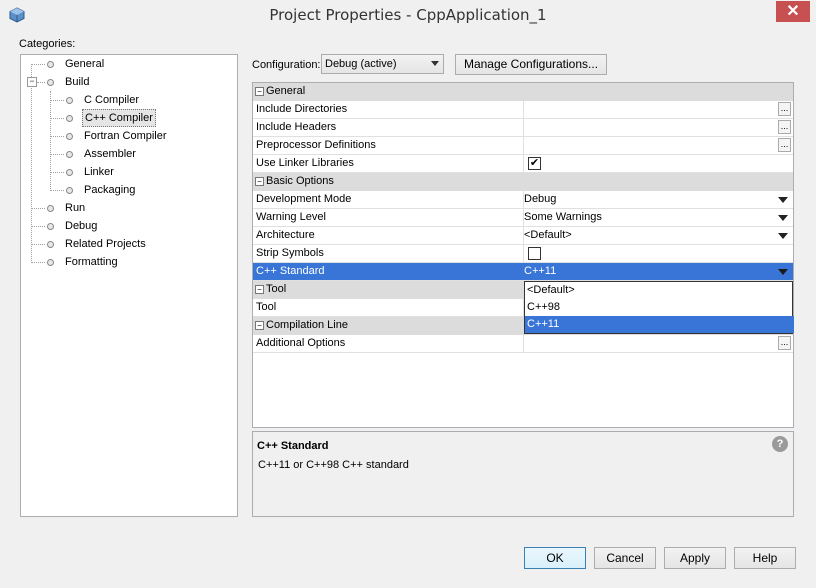 The width and height of the screenshot is (816, 588). Describe the element at coordinates (540, 271) in the screenshot. I see `prop-value: C++11` at that location.